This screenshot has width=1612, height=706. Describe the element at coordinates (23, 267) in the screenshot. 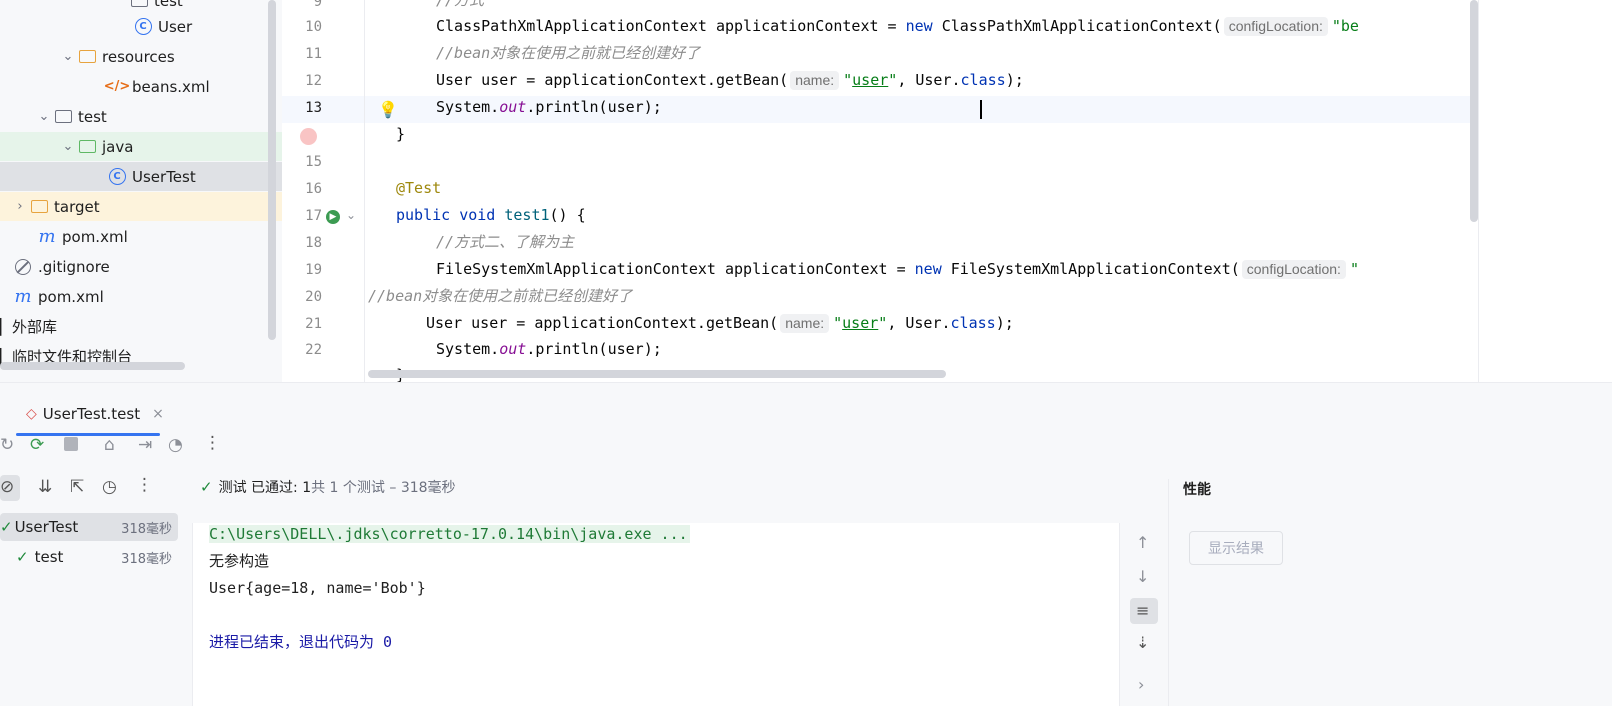

I see `ignore-file-icon` at that location.